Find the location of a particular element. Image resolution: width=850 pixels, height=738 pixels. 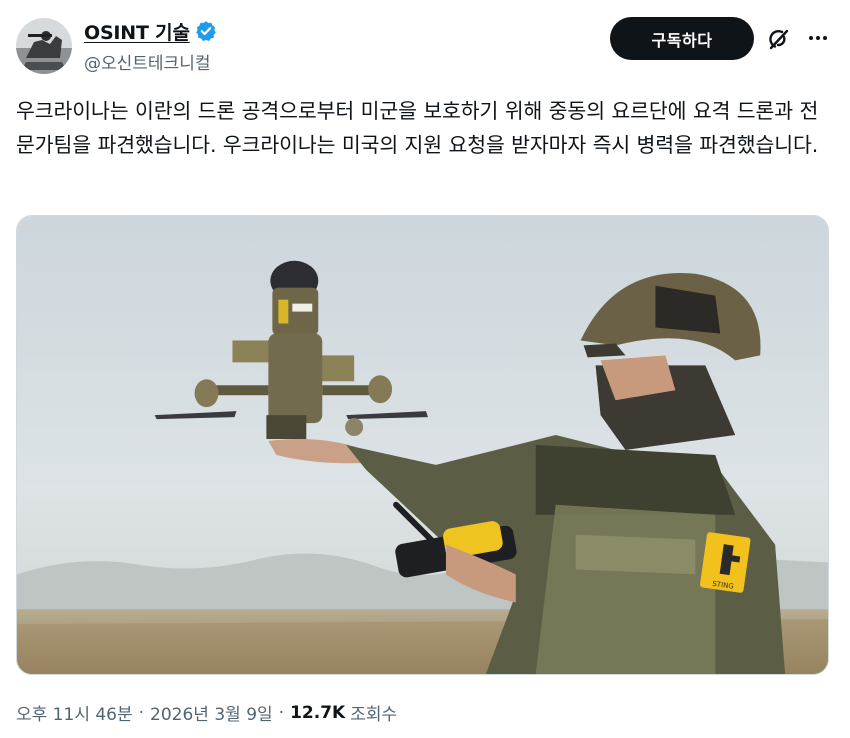

author-avatar is located at coordinates (44, 46).